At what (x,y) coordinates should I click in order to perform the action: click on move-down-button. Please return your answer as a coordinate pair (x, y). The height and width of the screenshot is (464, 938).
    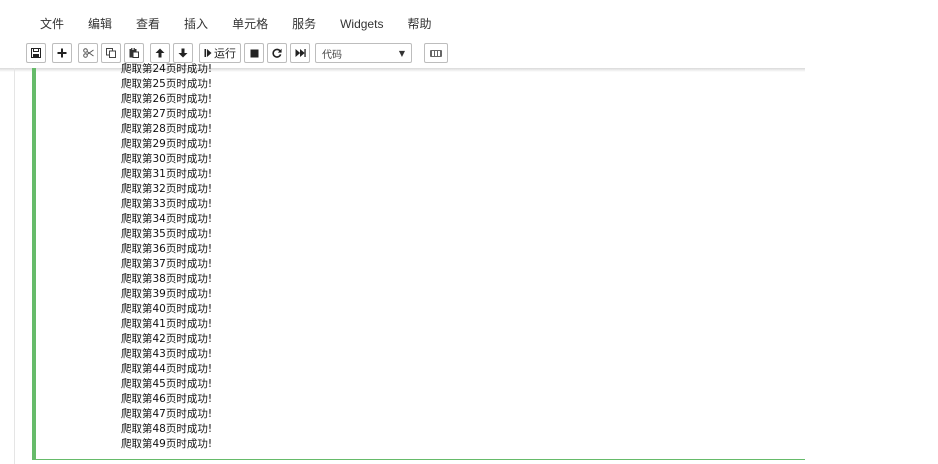
    Looking at the image, I should click on (183, 53).